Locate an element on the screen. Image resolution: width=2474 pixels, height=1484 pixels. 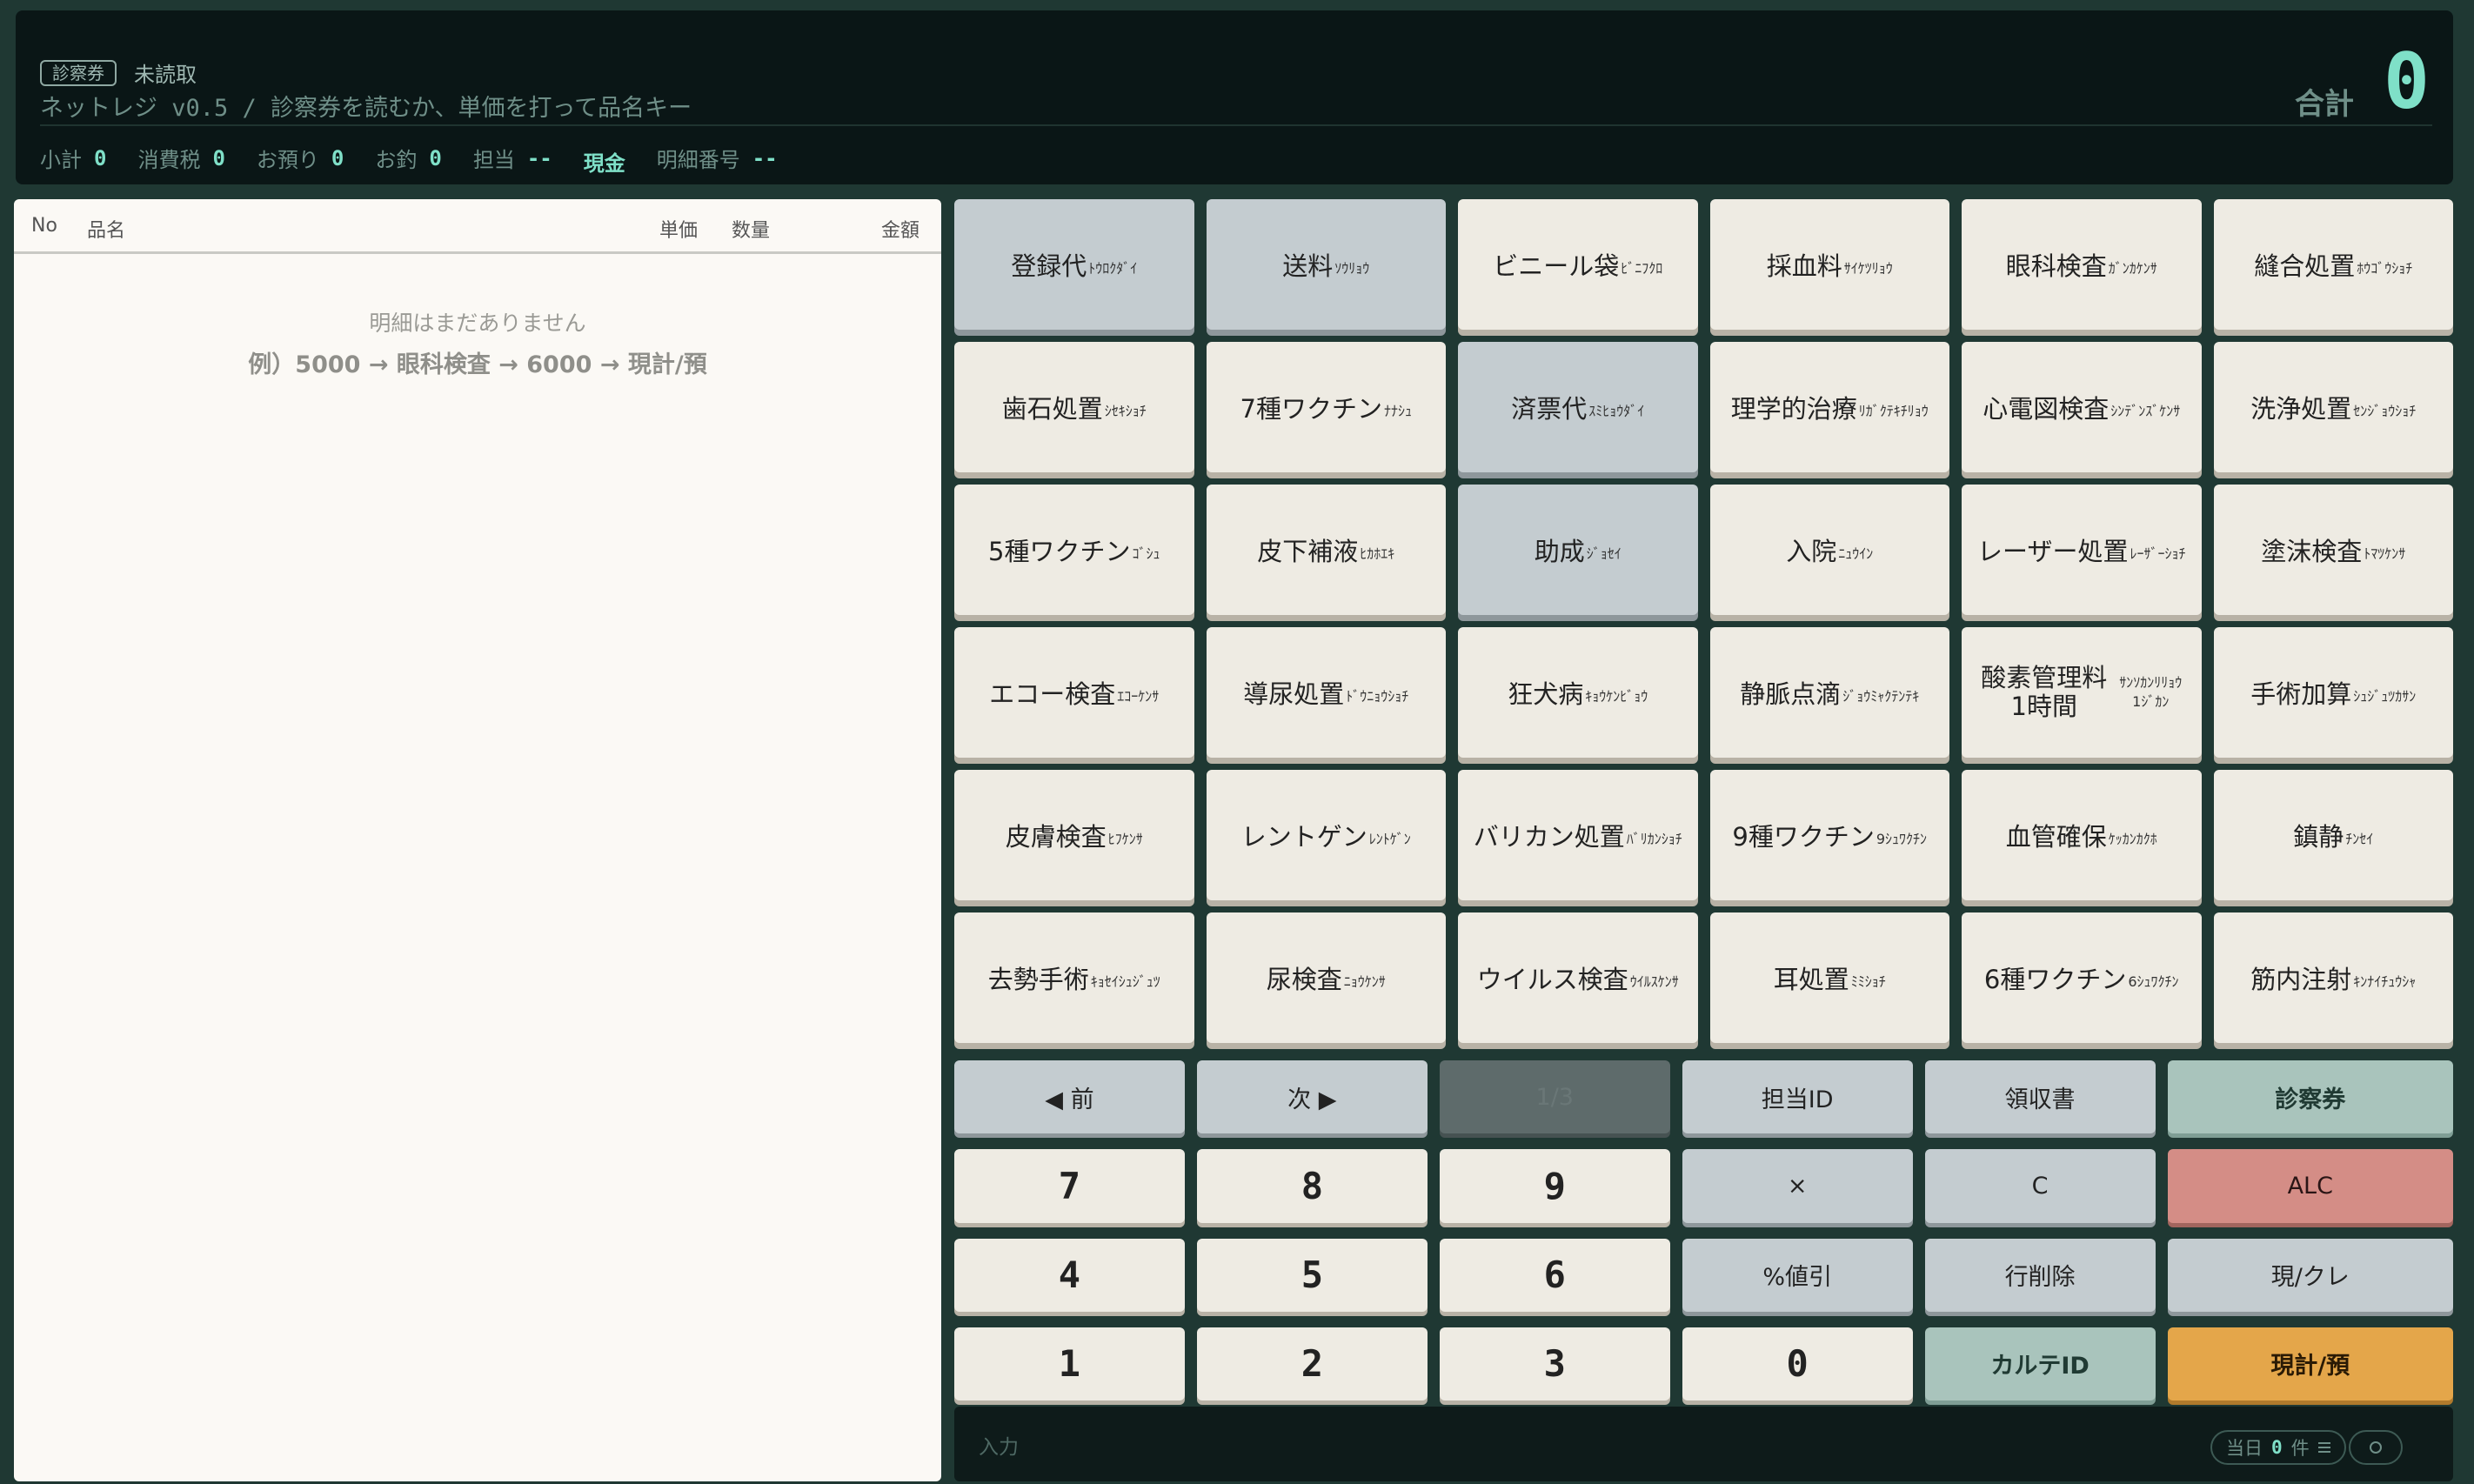
item-key: 鎮静 ﾁﾝｾｲ is located at coordinates (2333, 835).